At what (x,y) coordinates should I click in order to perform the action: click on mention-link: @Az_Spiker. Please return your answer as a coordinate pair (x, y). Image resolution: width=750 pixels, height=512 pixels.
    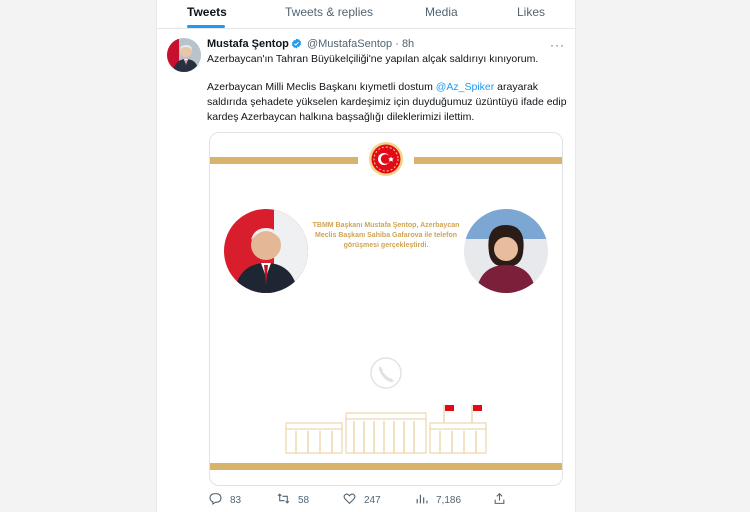
    Looking at the image, I should click on (465, 87).